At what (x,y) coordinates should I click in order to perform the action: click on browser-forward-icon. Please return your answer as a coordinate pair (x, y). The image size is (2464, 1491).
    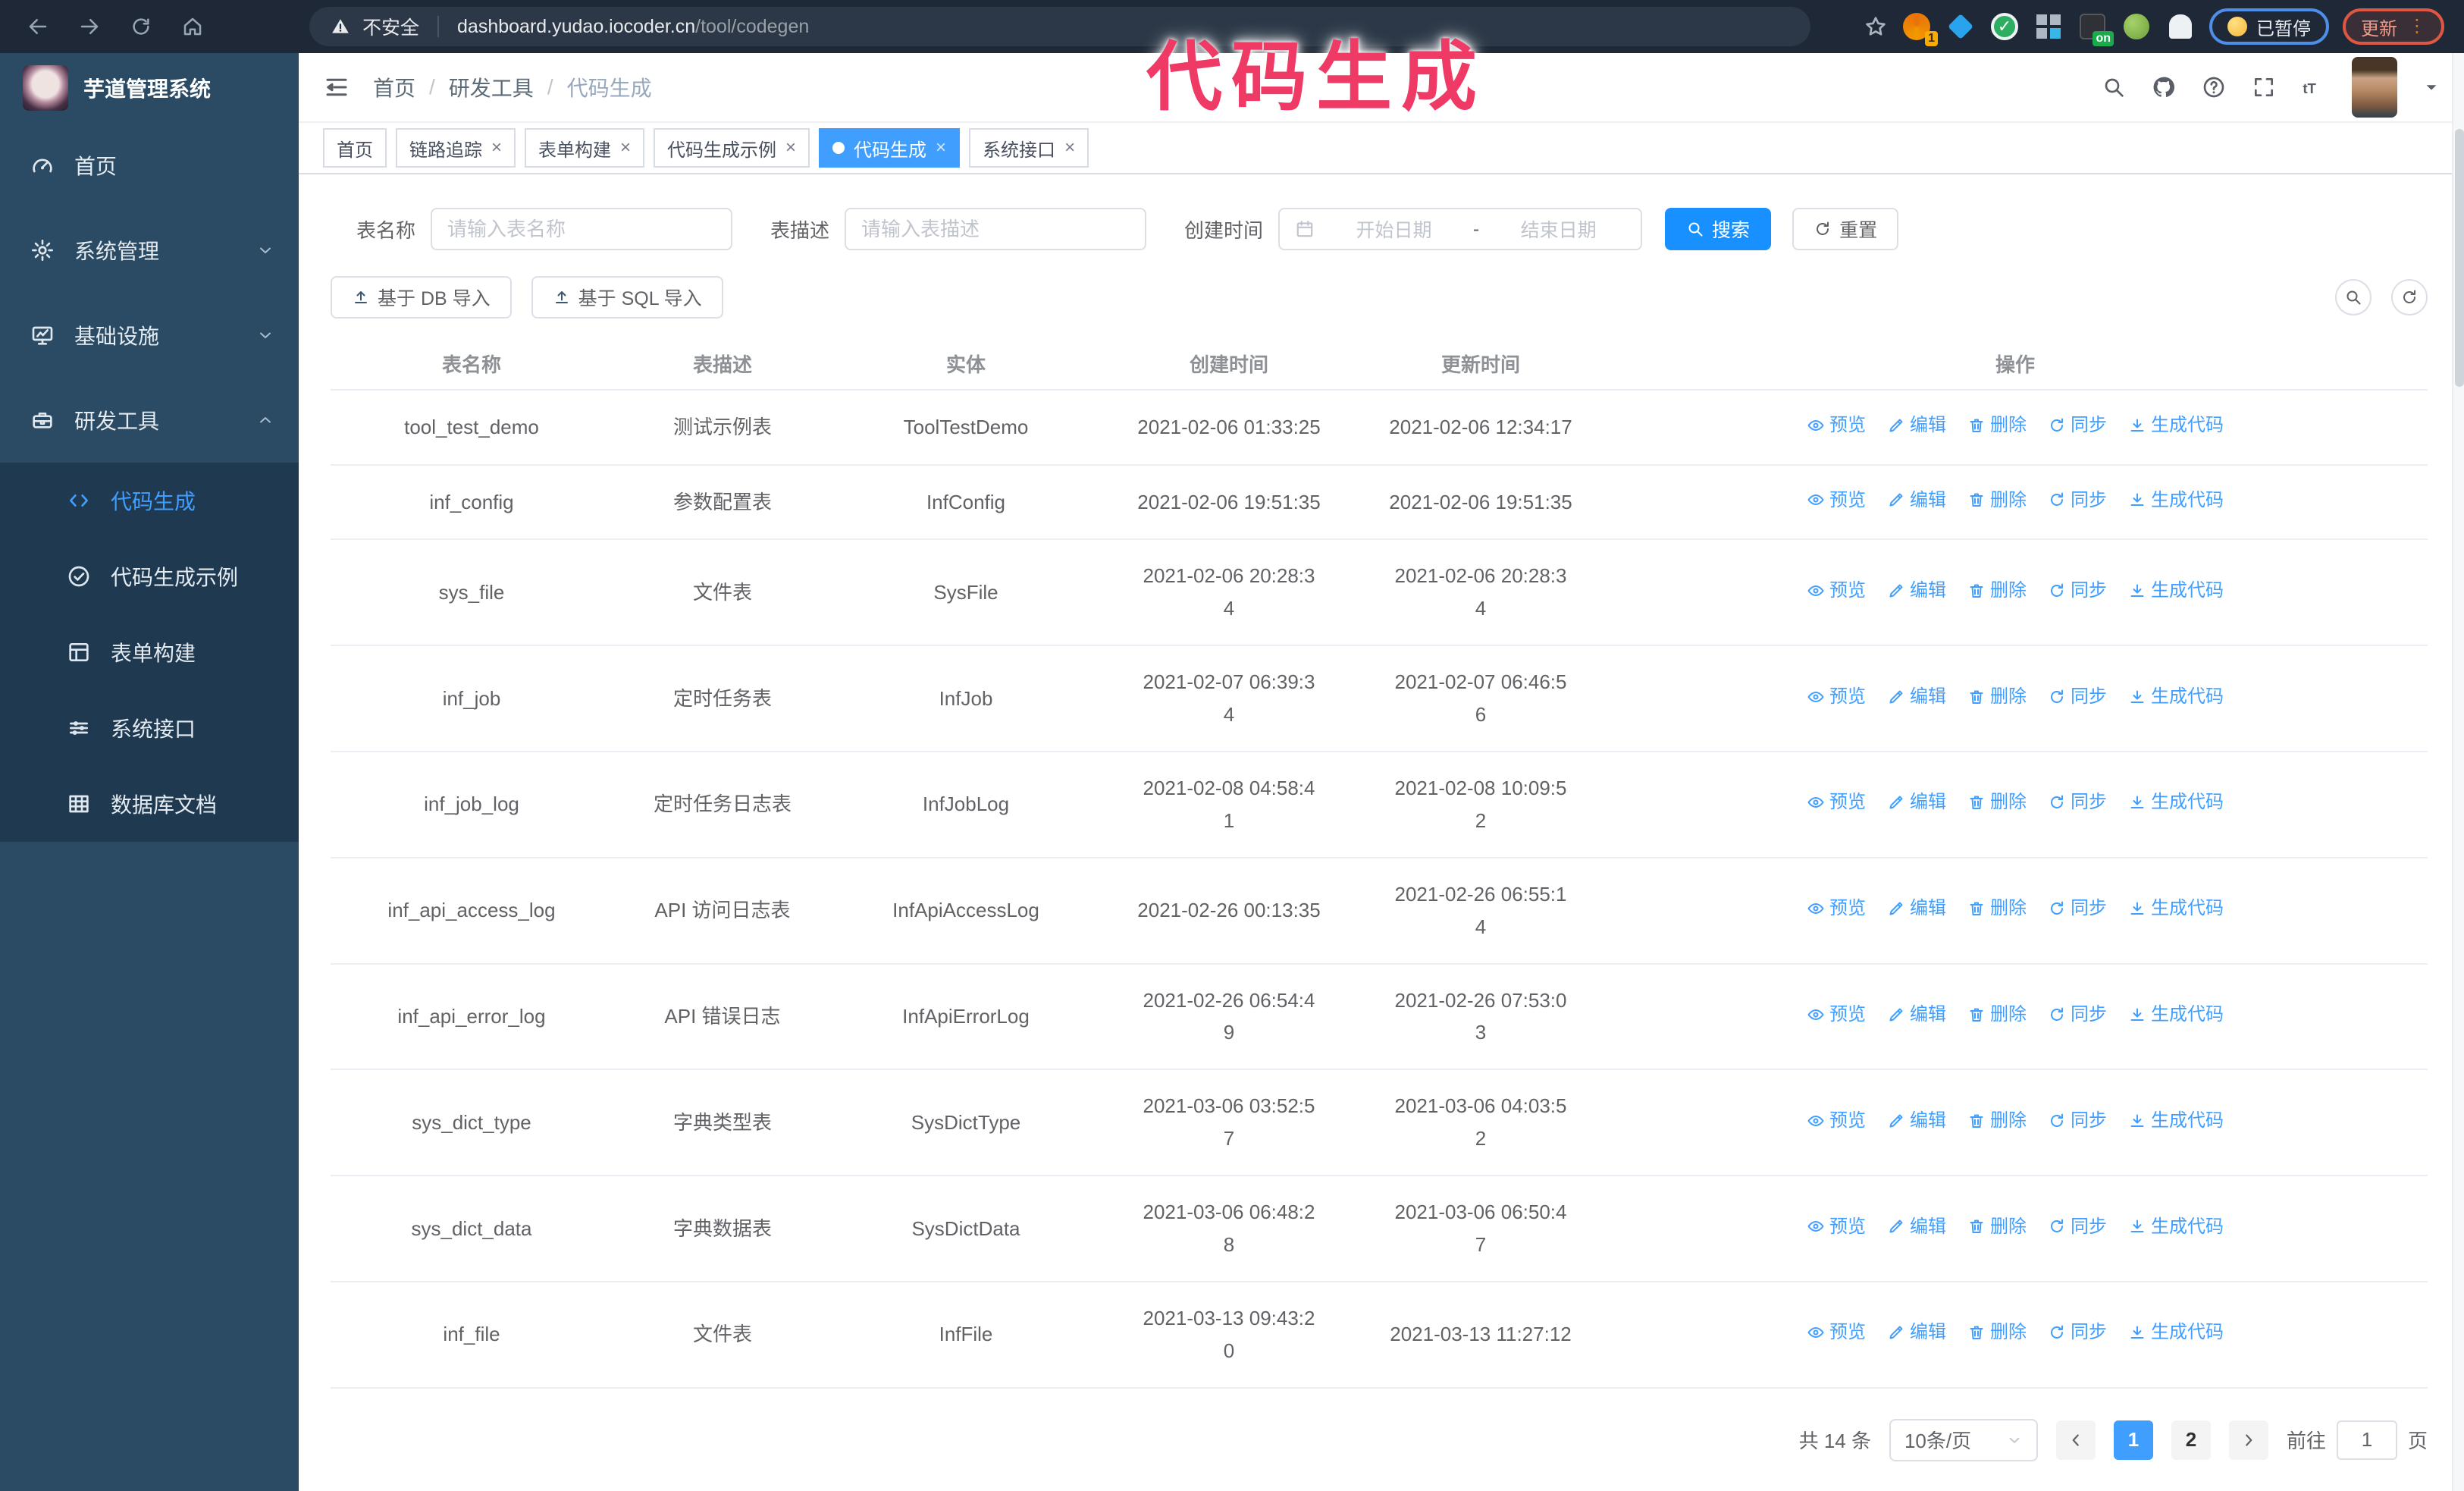
    Looking at the image, I should click on (90, 26).